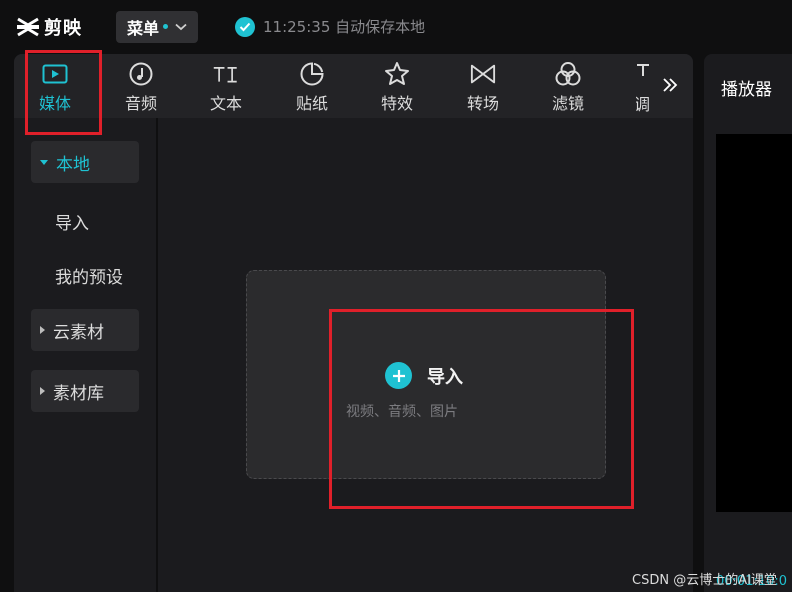  Describe the element at coordinates (344, 27) in the screenshot. I see `autosave-text: 11:25:35 自动保存本地` at that location.